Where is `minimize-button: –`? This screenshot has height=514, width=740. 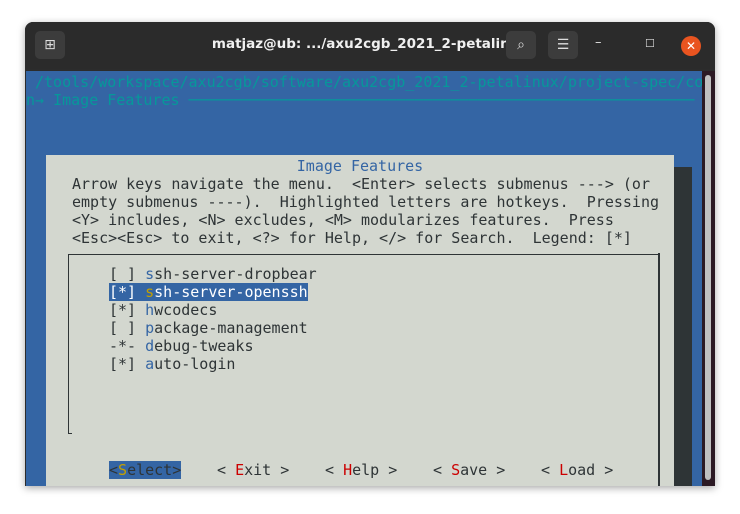 minimize-button: – is located at coordinates (598, 42).